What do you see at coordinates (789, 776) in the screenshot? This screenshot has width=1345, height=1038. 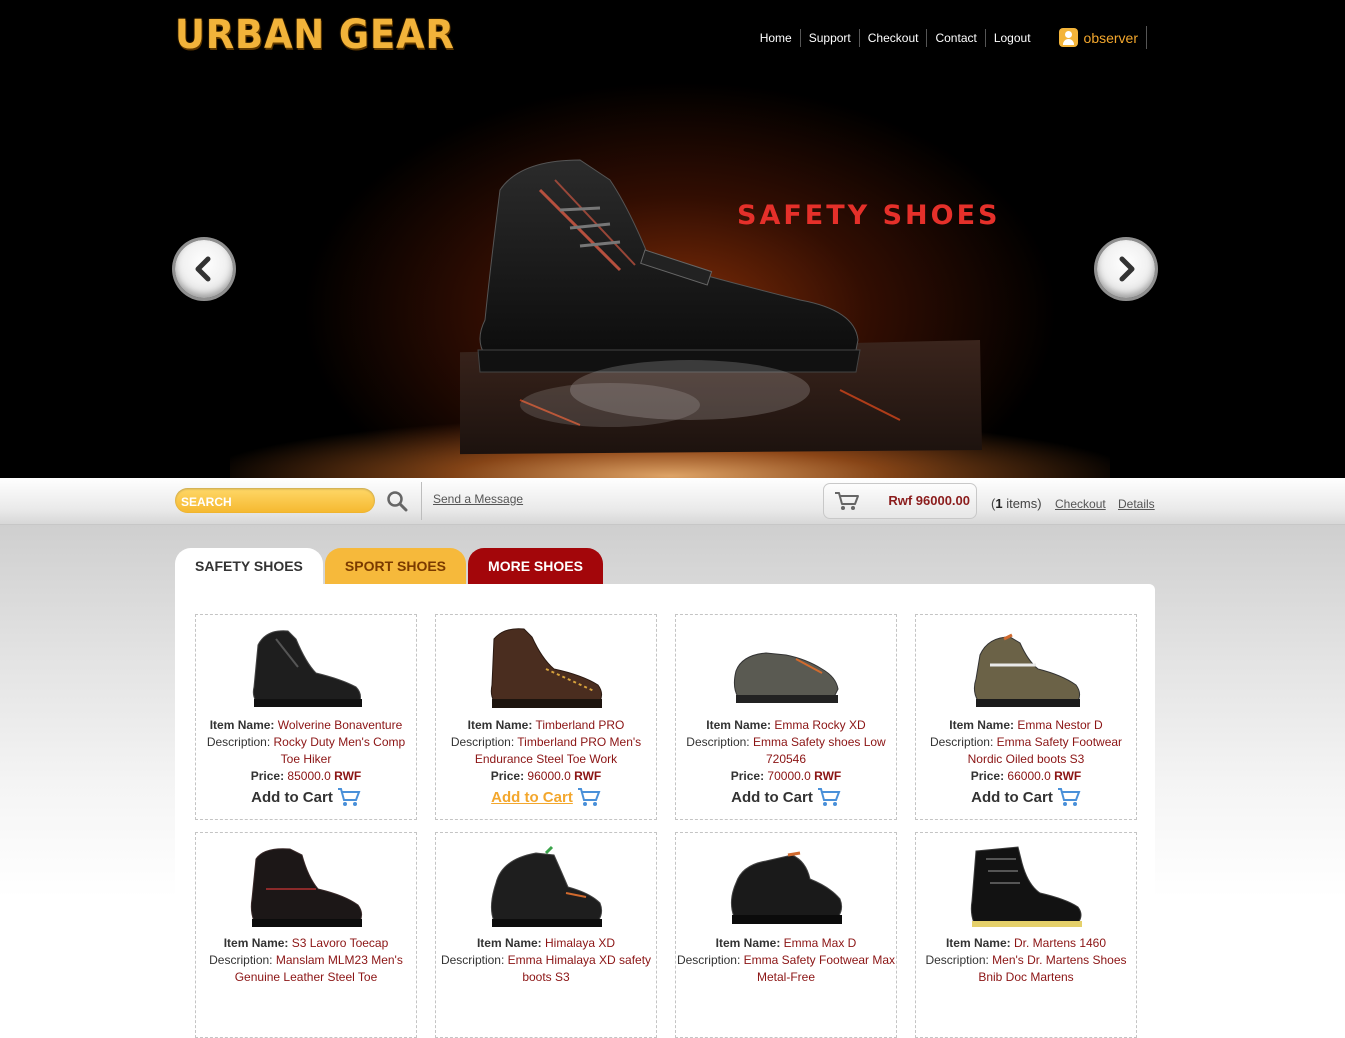 I see `item-price: 70000.0` at bounding box center [789, 776].